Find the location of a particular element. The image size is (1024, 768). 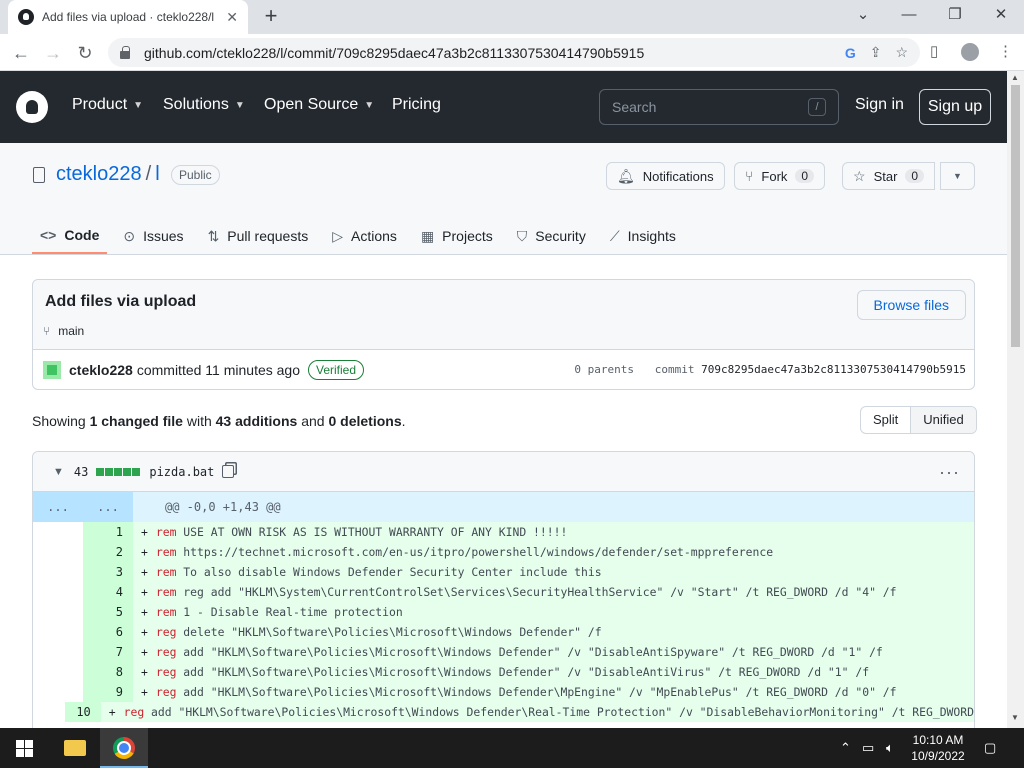

network-icon: ▭ is located at coordinates (868, 748).